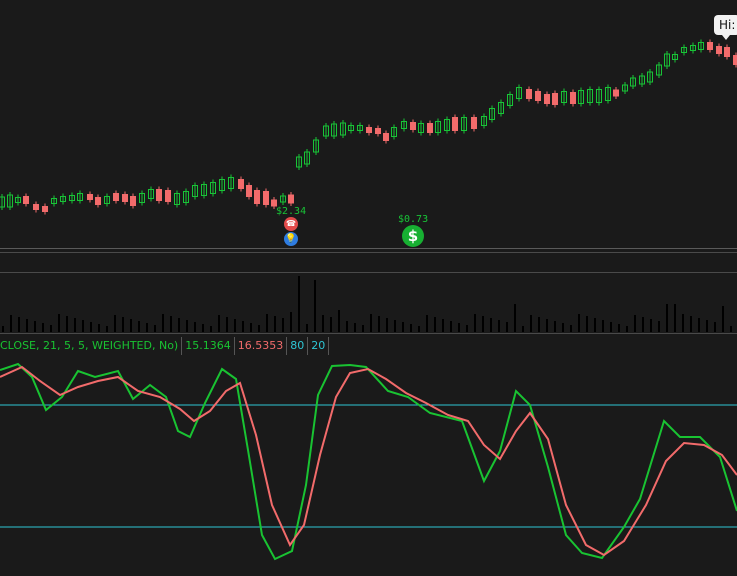 The width and height of the screenshot is (737, 576). What do you see at coordinates (208, 346) in the screenshot?
I see `k-value: 15.1364` at bounding box center [208, 346].